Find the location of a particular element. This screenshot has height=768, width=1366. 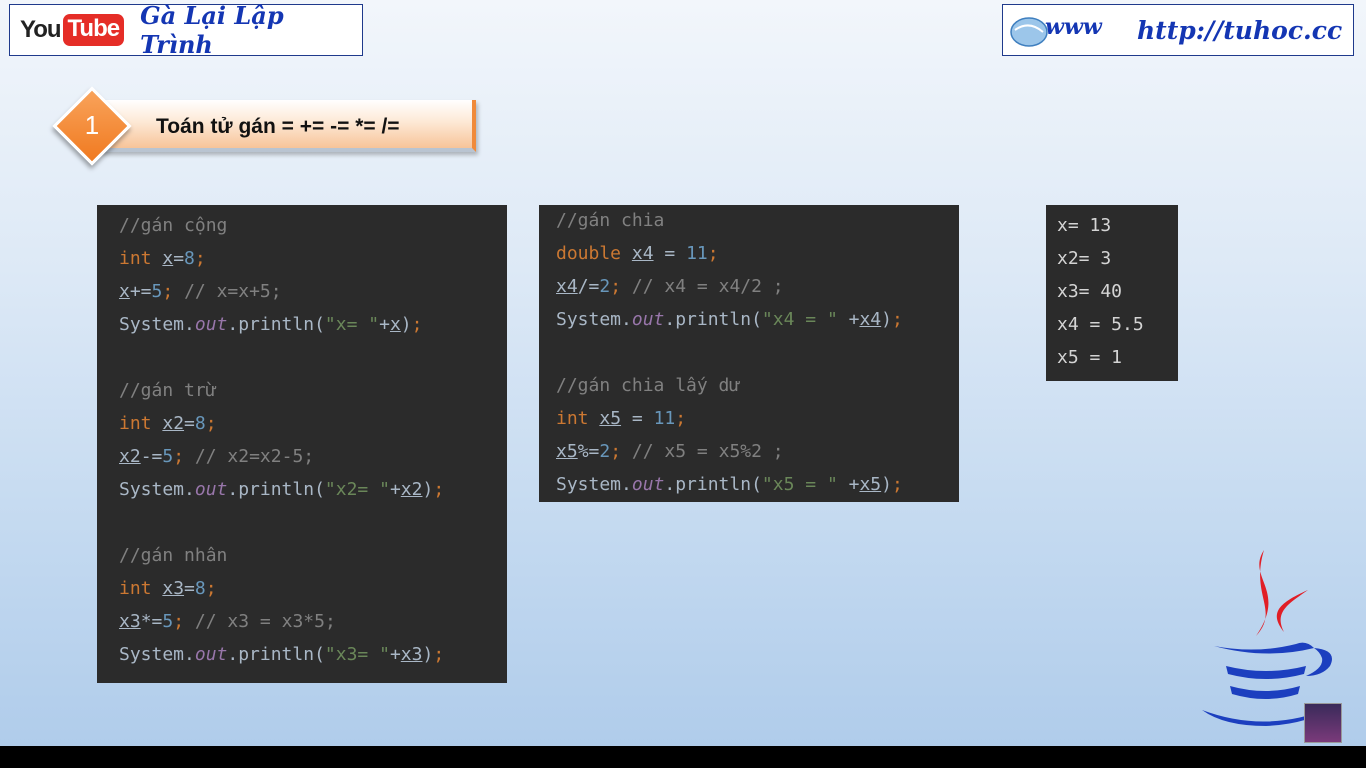

site-url: http://tuhoc.cc is located at coordinates (1239, 30).